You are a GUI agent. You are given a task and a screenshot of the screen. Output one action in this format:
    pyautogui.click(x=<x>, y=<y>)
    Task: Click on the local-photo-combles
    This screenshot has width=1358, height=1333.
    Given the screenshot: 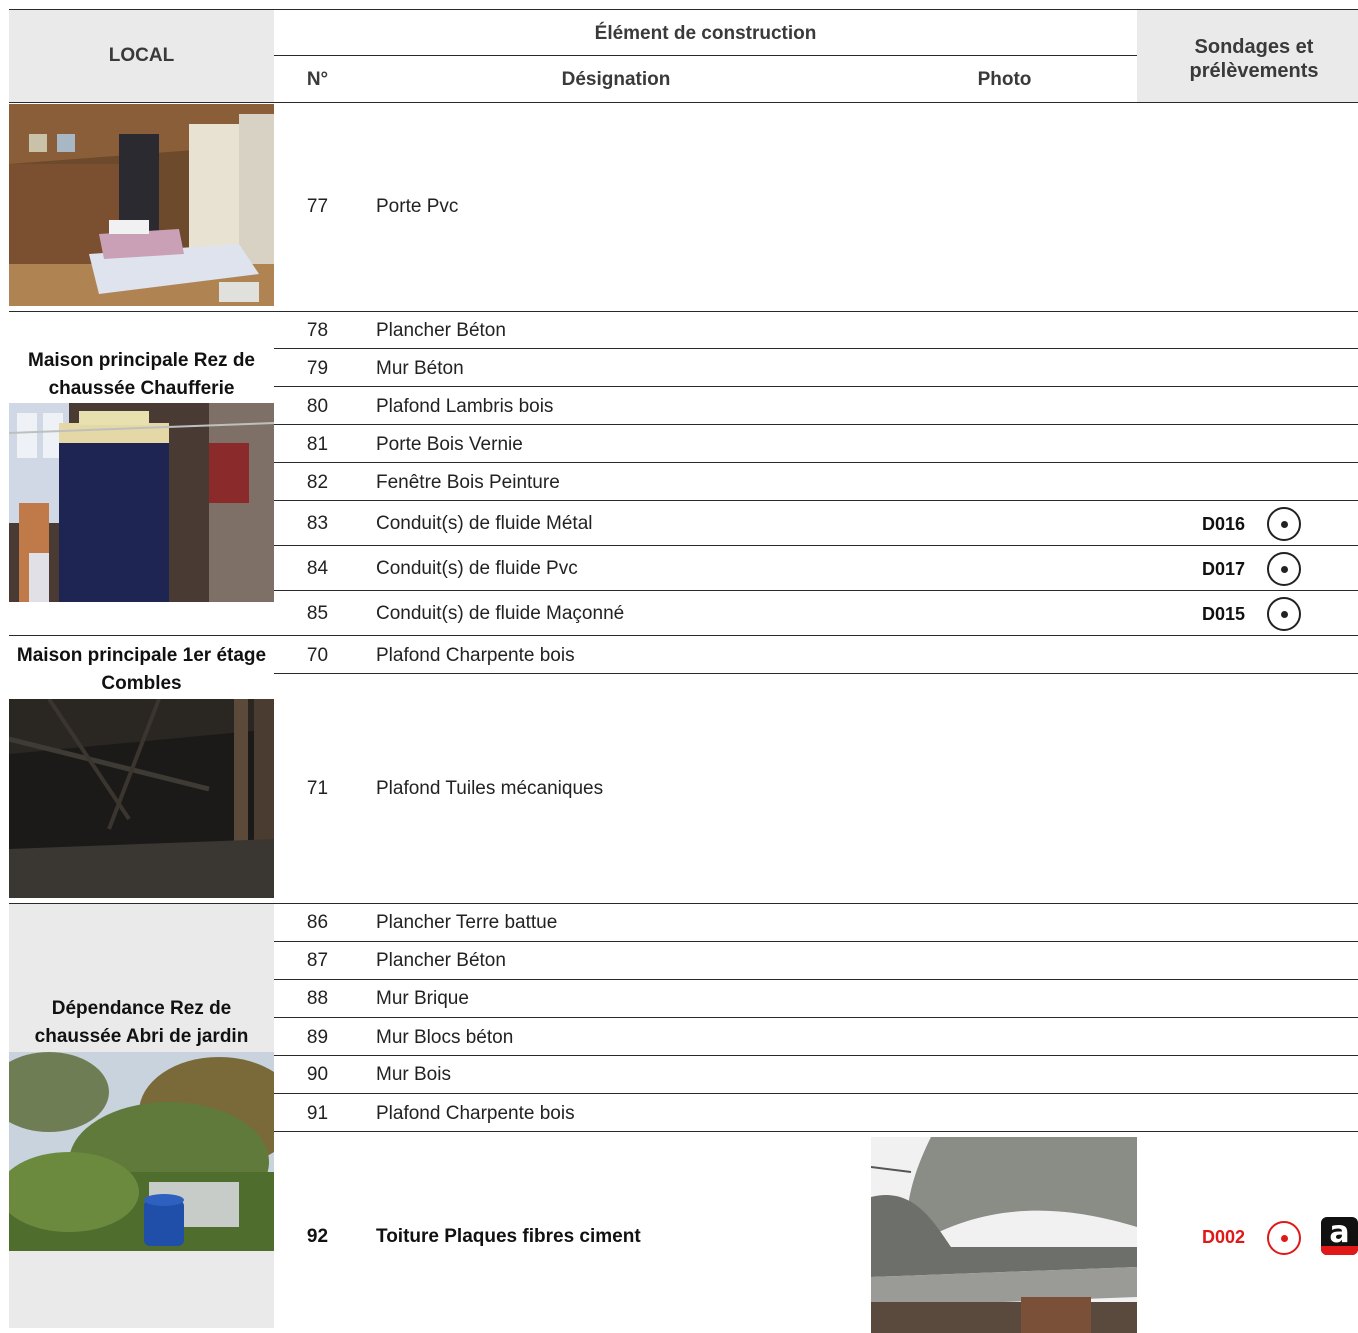 What is the action you would take?
    pyautogui.click(x=141, y=798)
    